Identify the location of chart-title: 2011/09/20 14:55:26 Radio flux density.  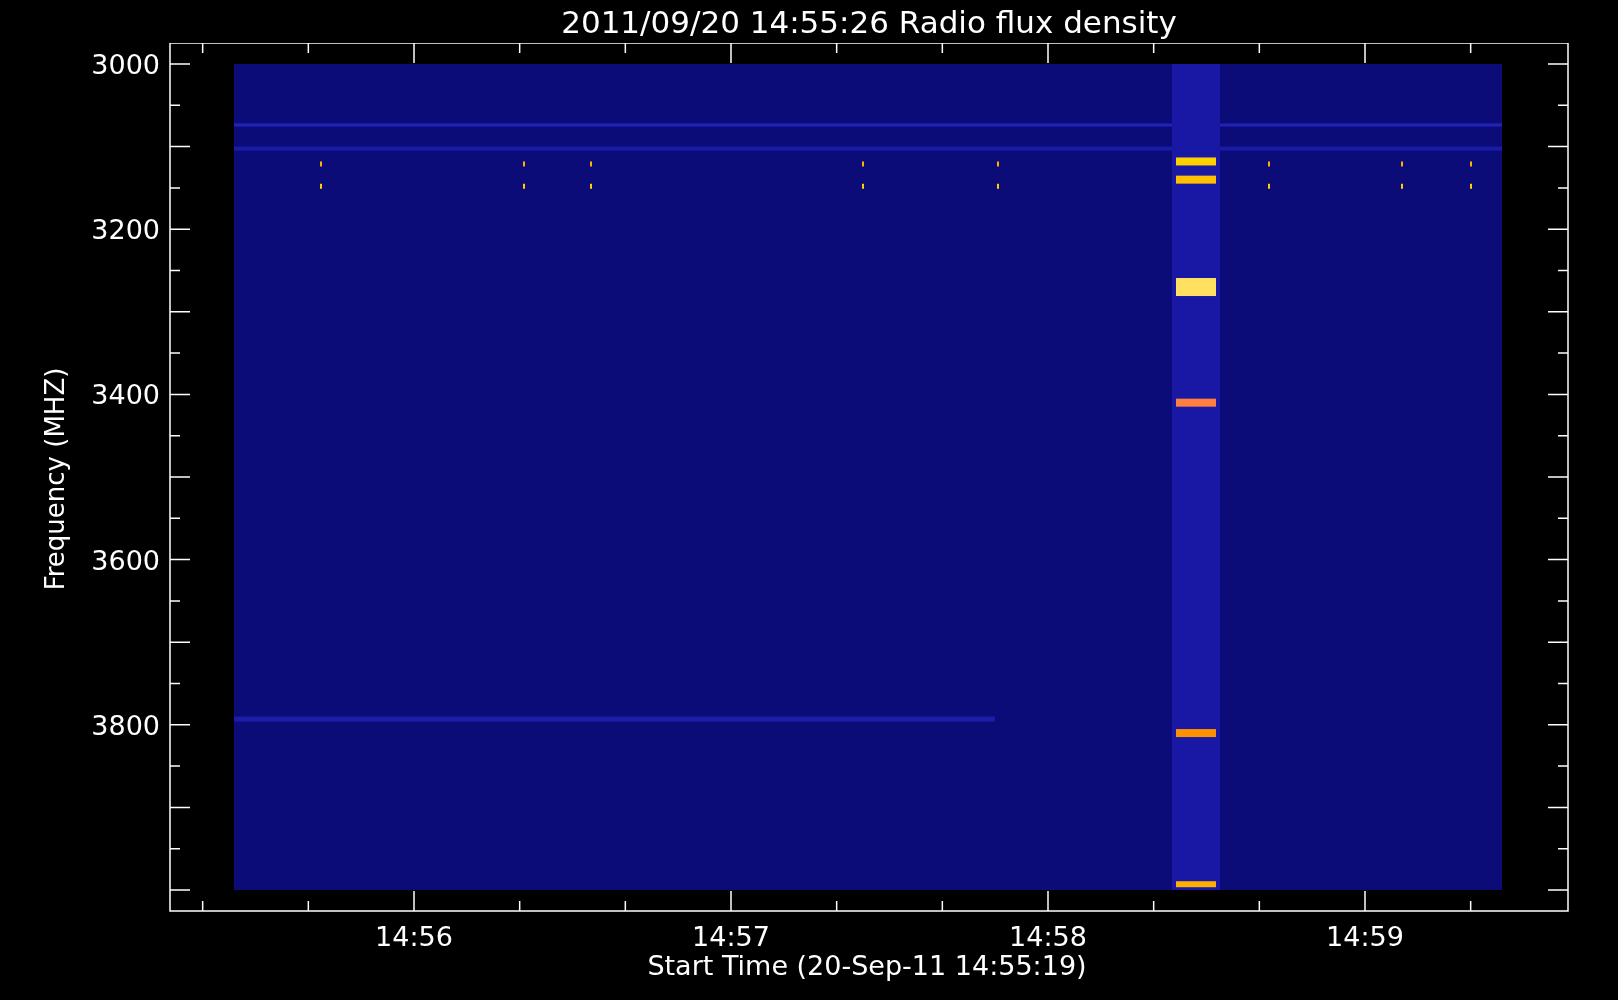
(868, 21).